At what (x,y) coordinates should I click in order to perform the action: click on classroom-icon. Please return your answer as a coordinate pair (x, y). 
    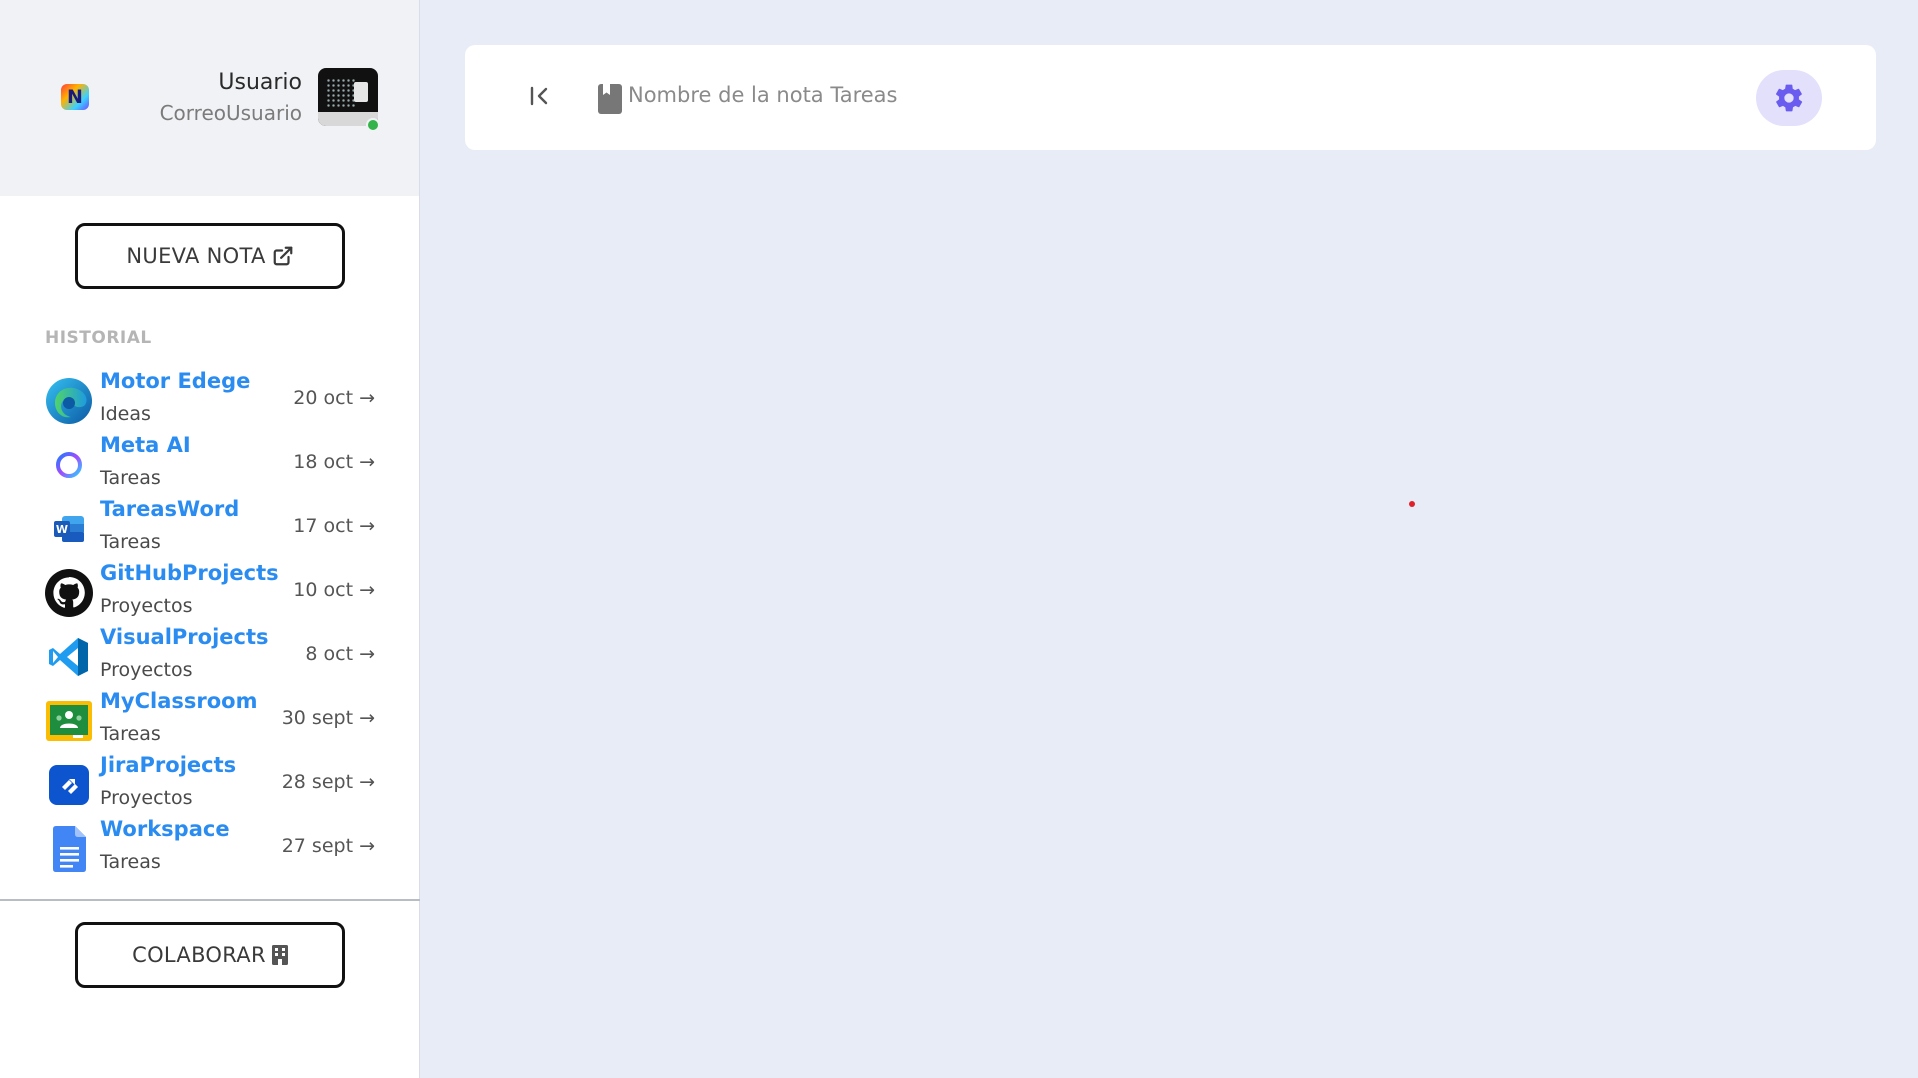
    Looking at the image, I should click on (69, 721).